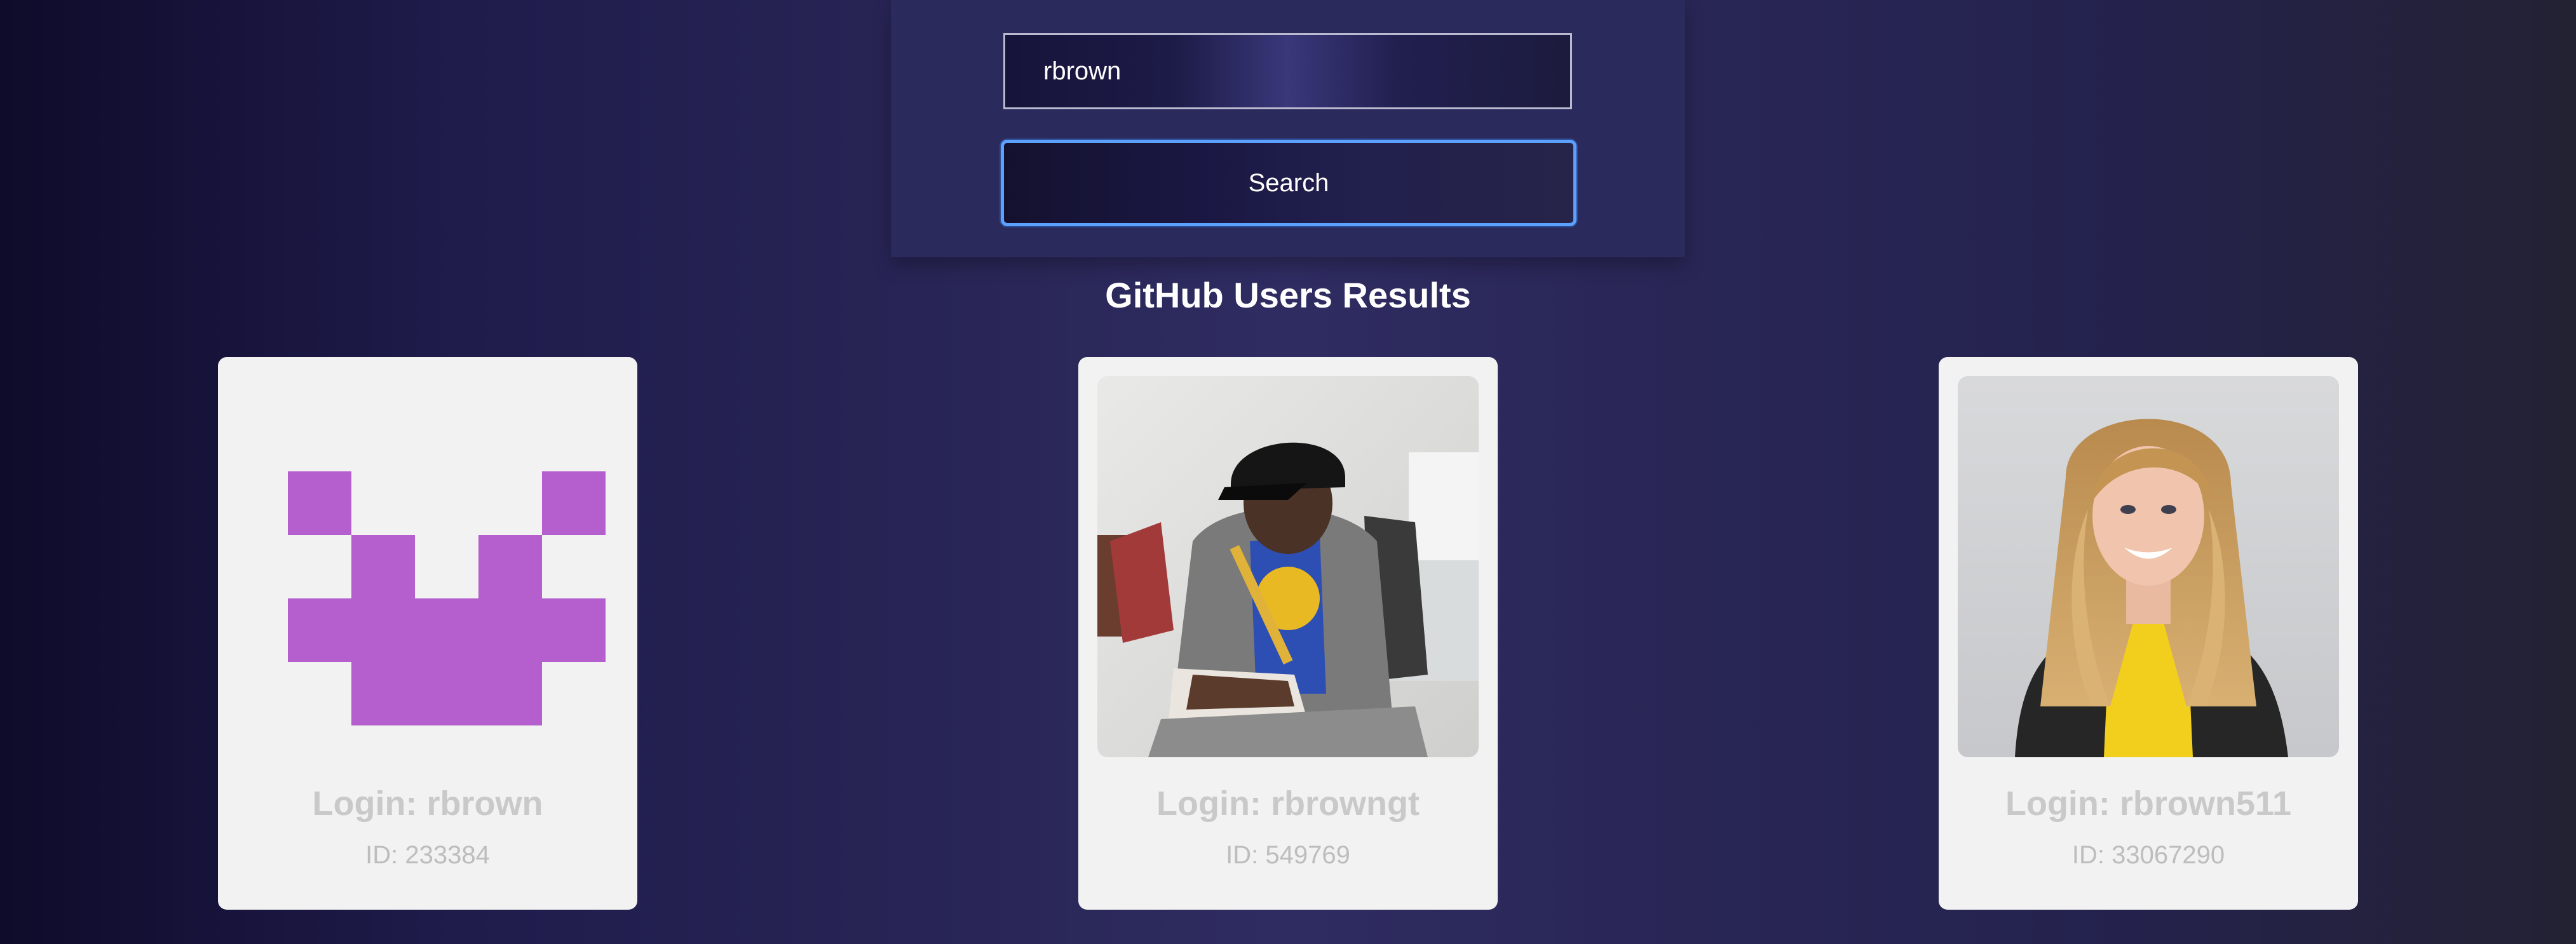  I want to click on user-card: Login: rbrown511 ID: 33067290, so click(2148, 633).